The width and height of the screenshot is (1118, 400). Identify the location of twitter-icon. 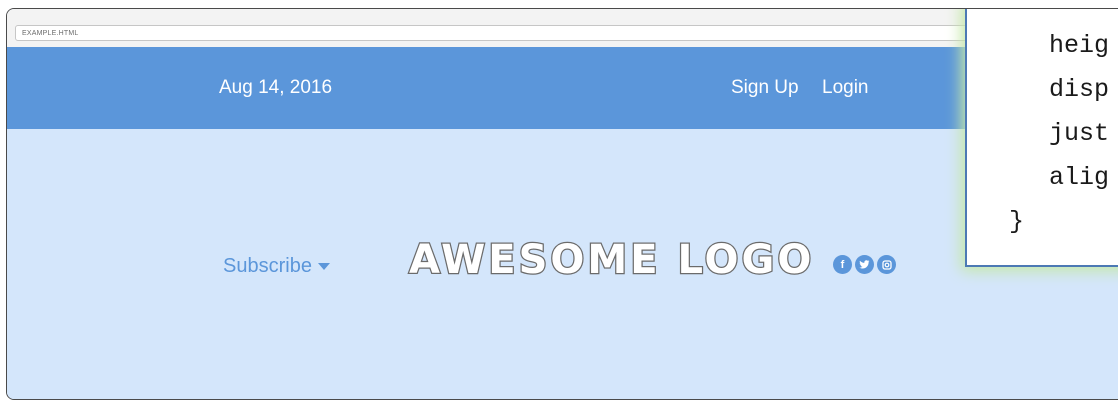
(864, 264).